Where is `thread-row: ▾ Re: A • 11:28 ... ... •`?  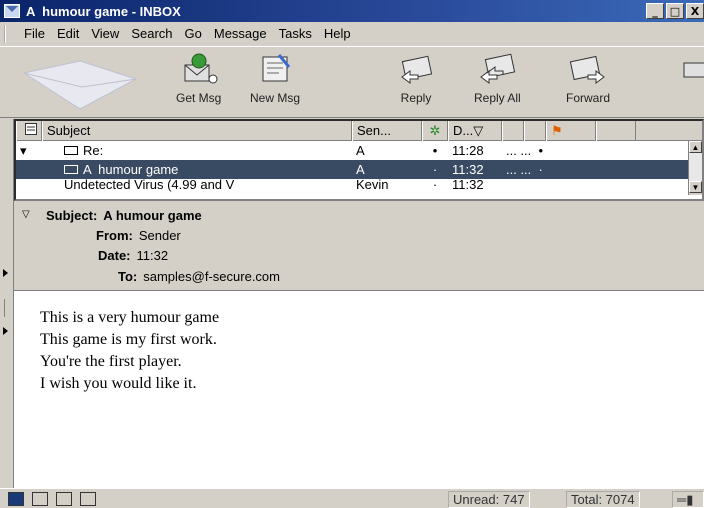 thread-row: ▾ Re: A • 11:28 ... ... • is located at coordinates (359, 150).